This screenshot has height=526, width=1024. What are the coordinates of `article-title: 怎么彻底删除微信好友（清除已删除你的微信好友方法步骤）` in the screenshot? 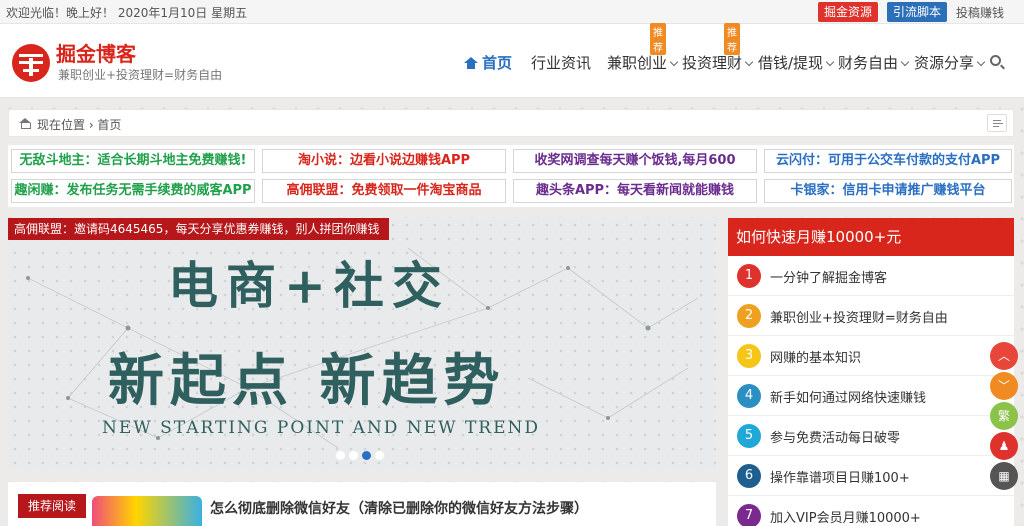 It's located at (399, 508).